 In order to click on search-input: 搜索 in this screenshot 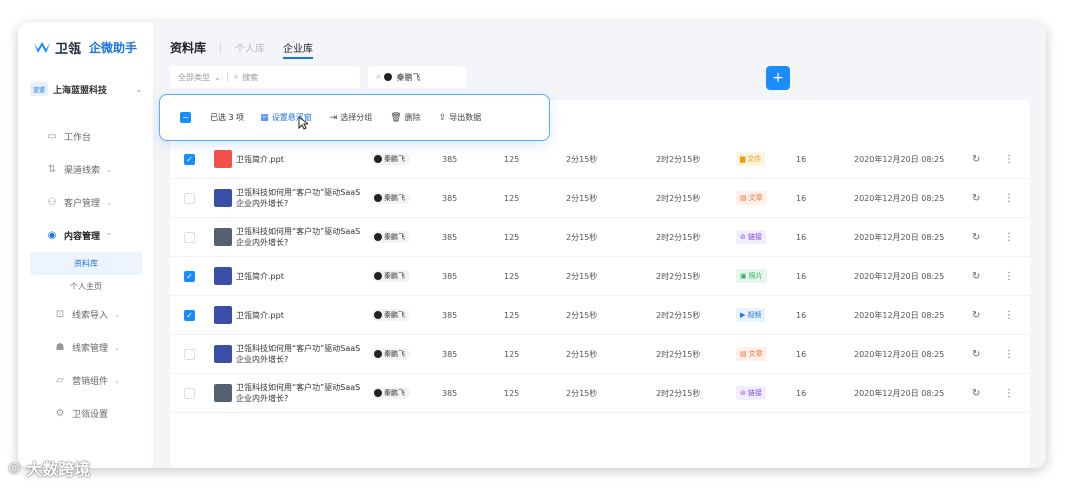, I will do `click(250, 77)`.